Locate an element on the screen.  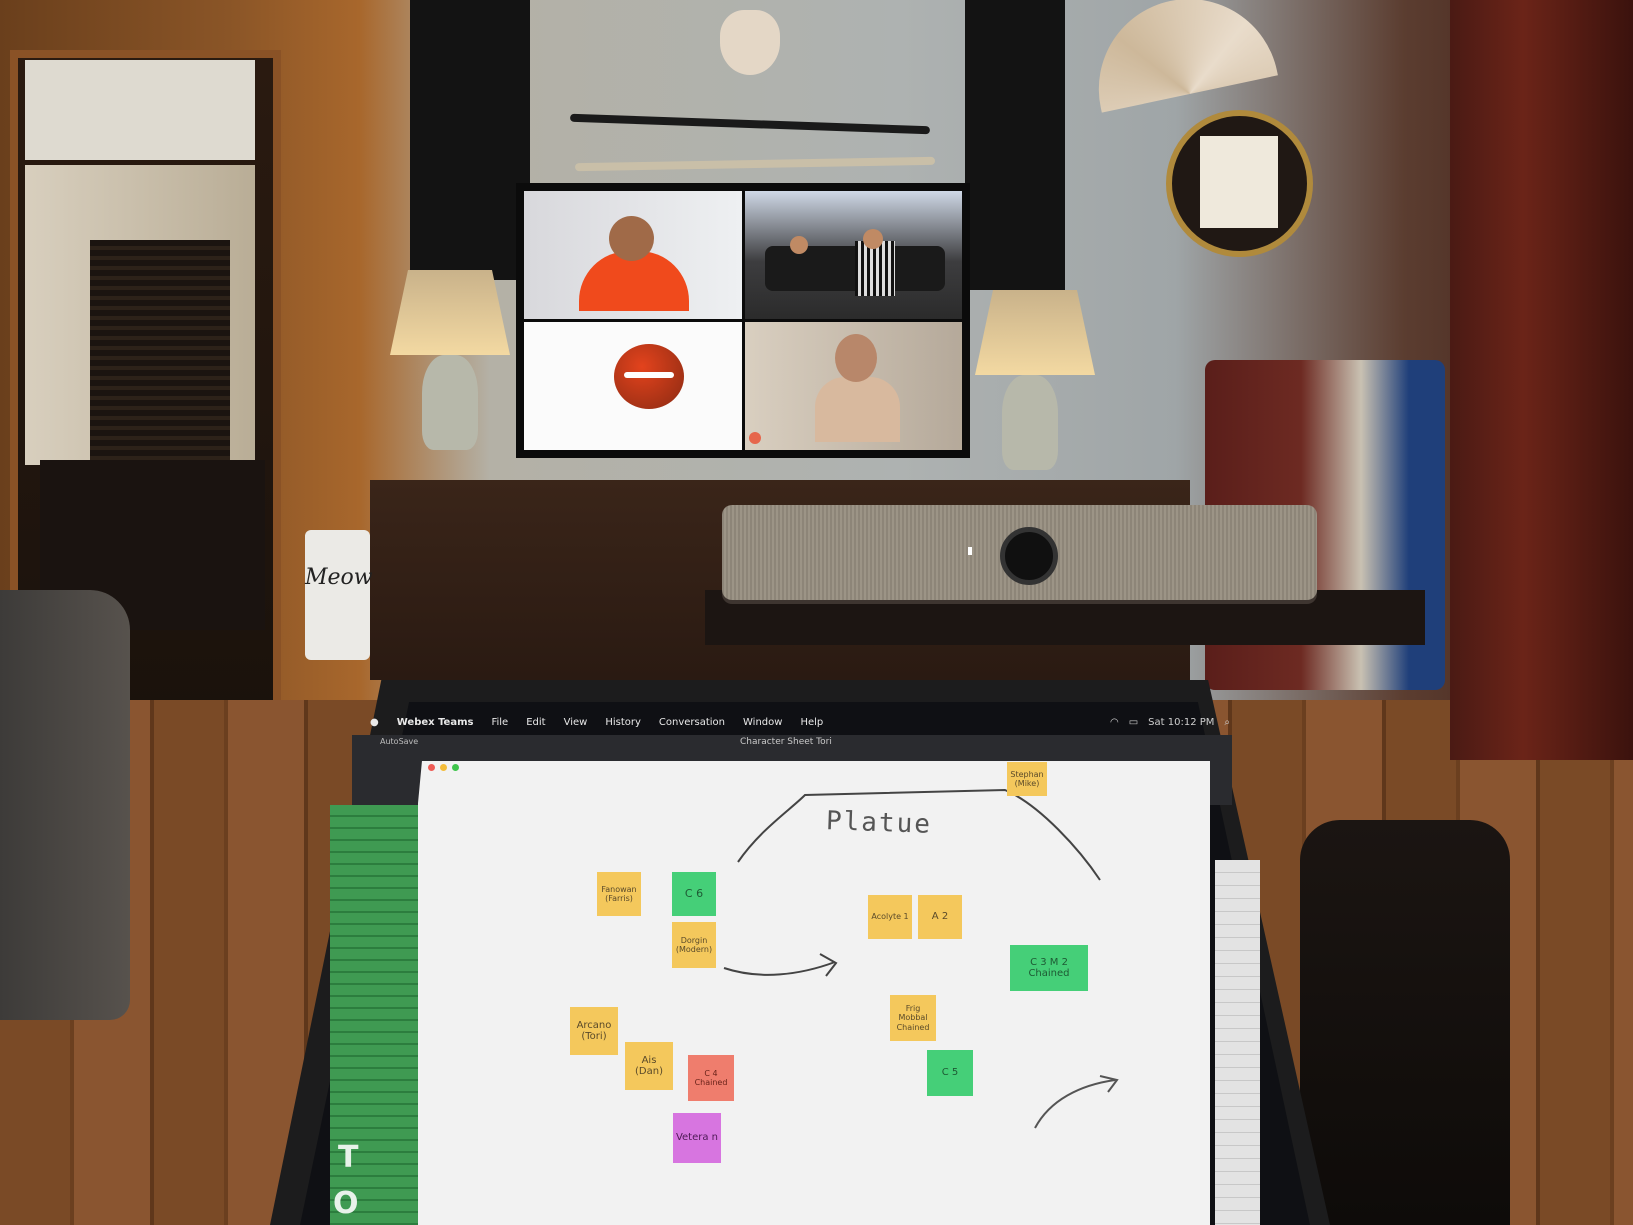
sticky-note: Arcano (Tori) is located at coordinates (594, 1031).